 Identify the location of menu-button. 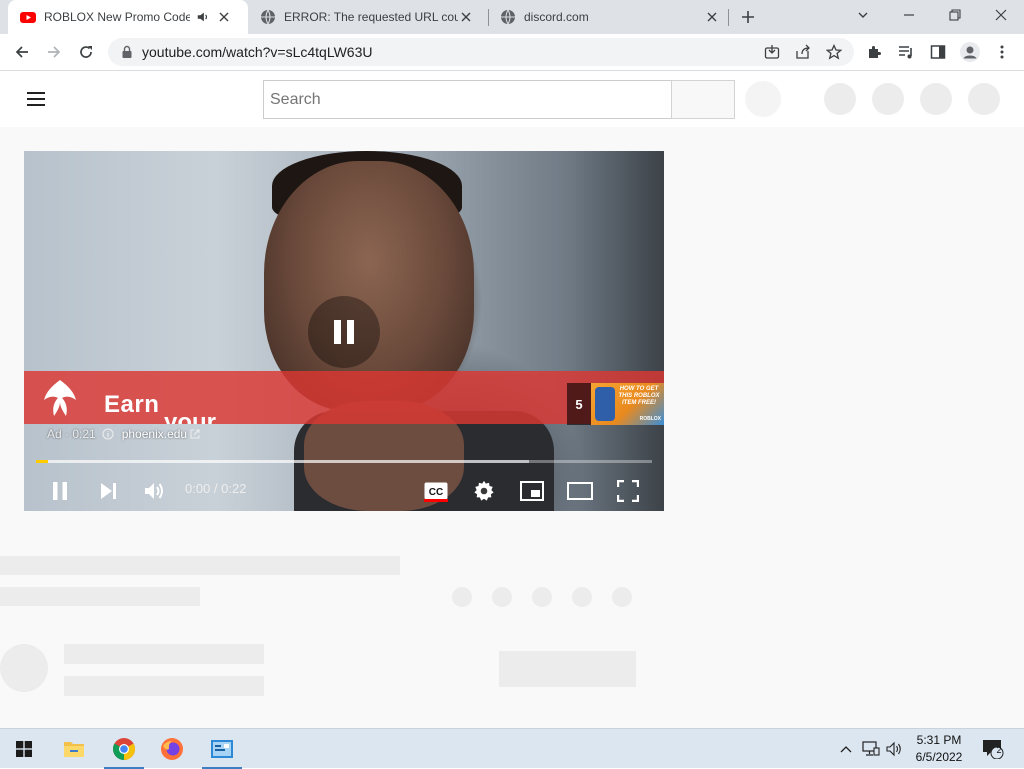
(1002, 52).